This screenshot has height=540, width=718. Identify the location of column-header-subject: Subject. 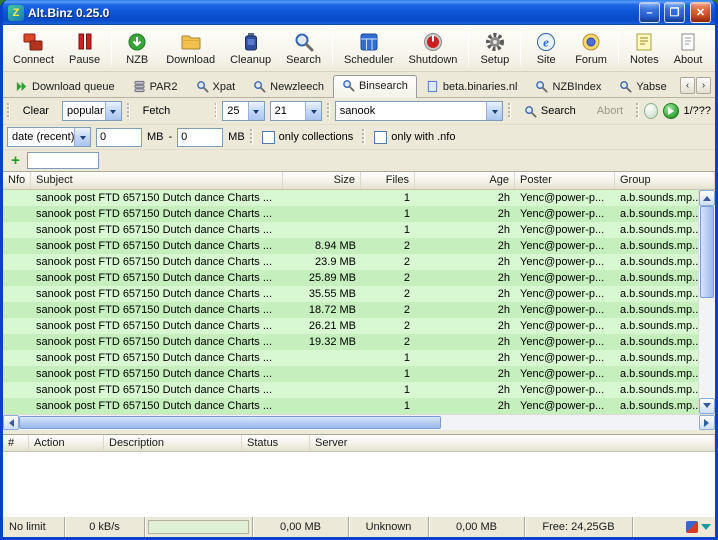
(157, 180).